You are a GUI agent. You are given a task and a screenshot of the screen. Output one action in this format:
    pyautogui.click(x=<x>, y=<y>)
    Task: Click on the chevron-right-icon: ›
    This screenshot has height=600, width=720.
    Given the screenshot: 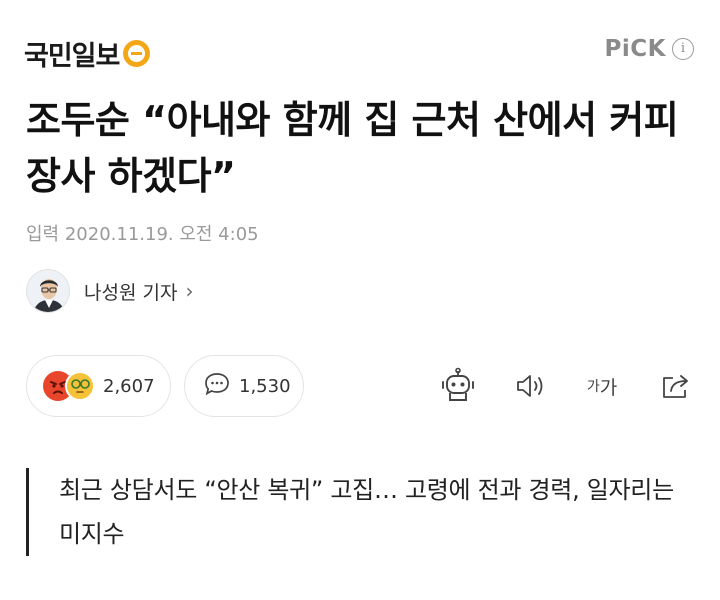 What is the action you would take?
    pyautogui.click(x=189, y=291)
    